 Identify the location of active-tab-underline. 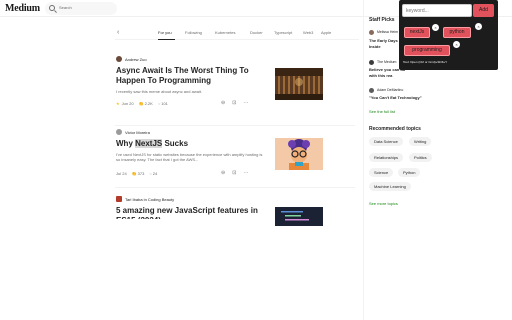
(166, 39).